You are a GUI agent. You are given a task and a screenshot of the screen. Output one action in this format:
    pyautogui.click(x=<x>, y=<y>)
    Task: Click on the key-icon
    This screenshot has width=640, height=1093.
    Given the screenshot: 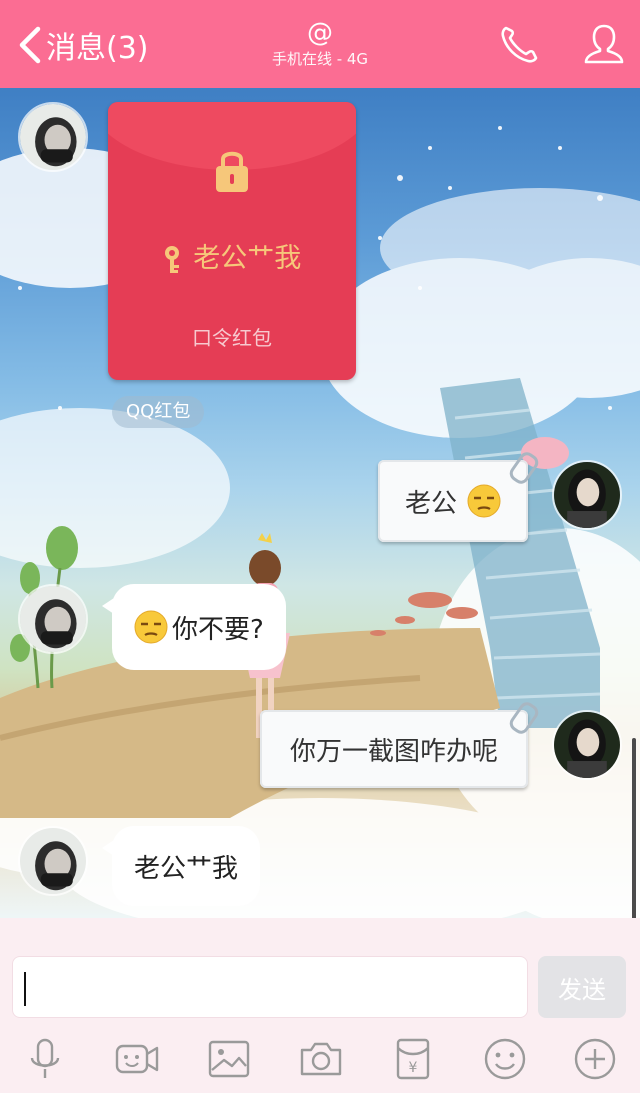 What is the action you would take?
    pyautogui.click(x=171, y=259)
    